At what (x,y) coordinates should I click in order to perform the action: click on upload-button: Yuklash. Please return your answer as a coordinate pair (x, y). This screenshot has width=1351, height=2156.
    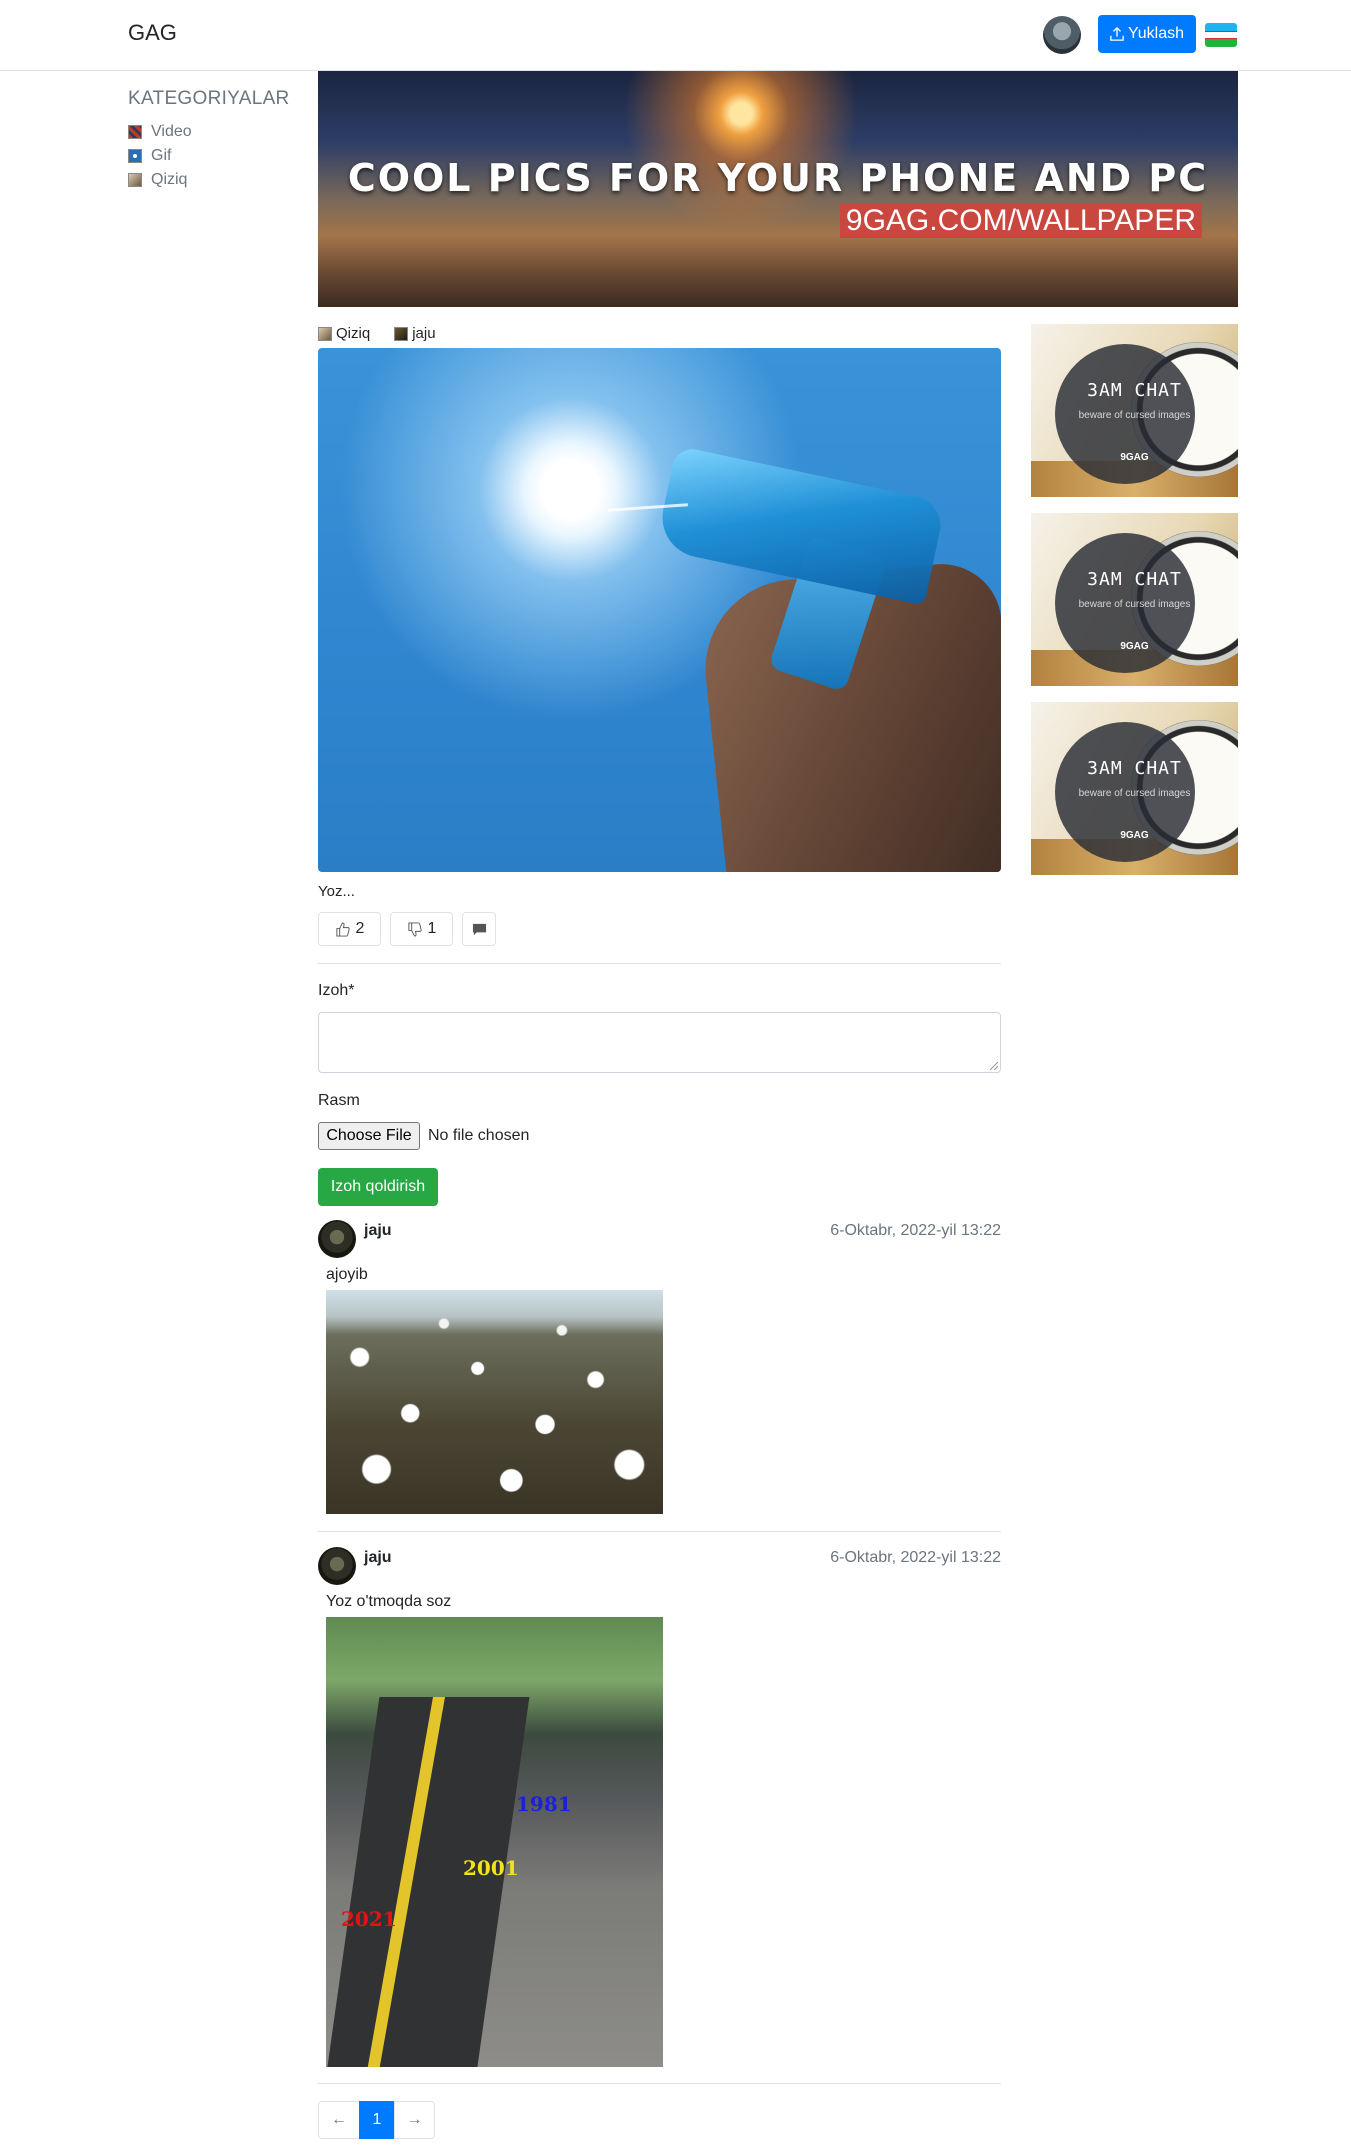
    Looking at the image, I should click on (1147, 34).